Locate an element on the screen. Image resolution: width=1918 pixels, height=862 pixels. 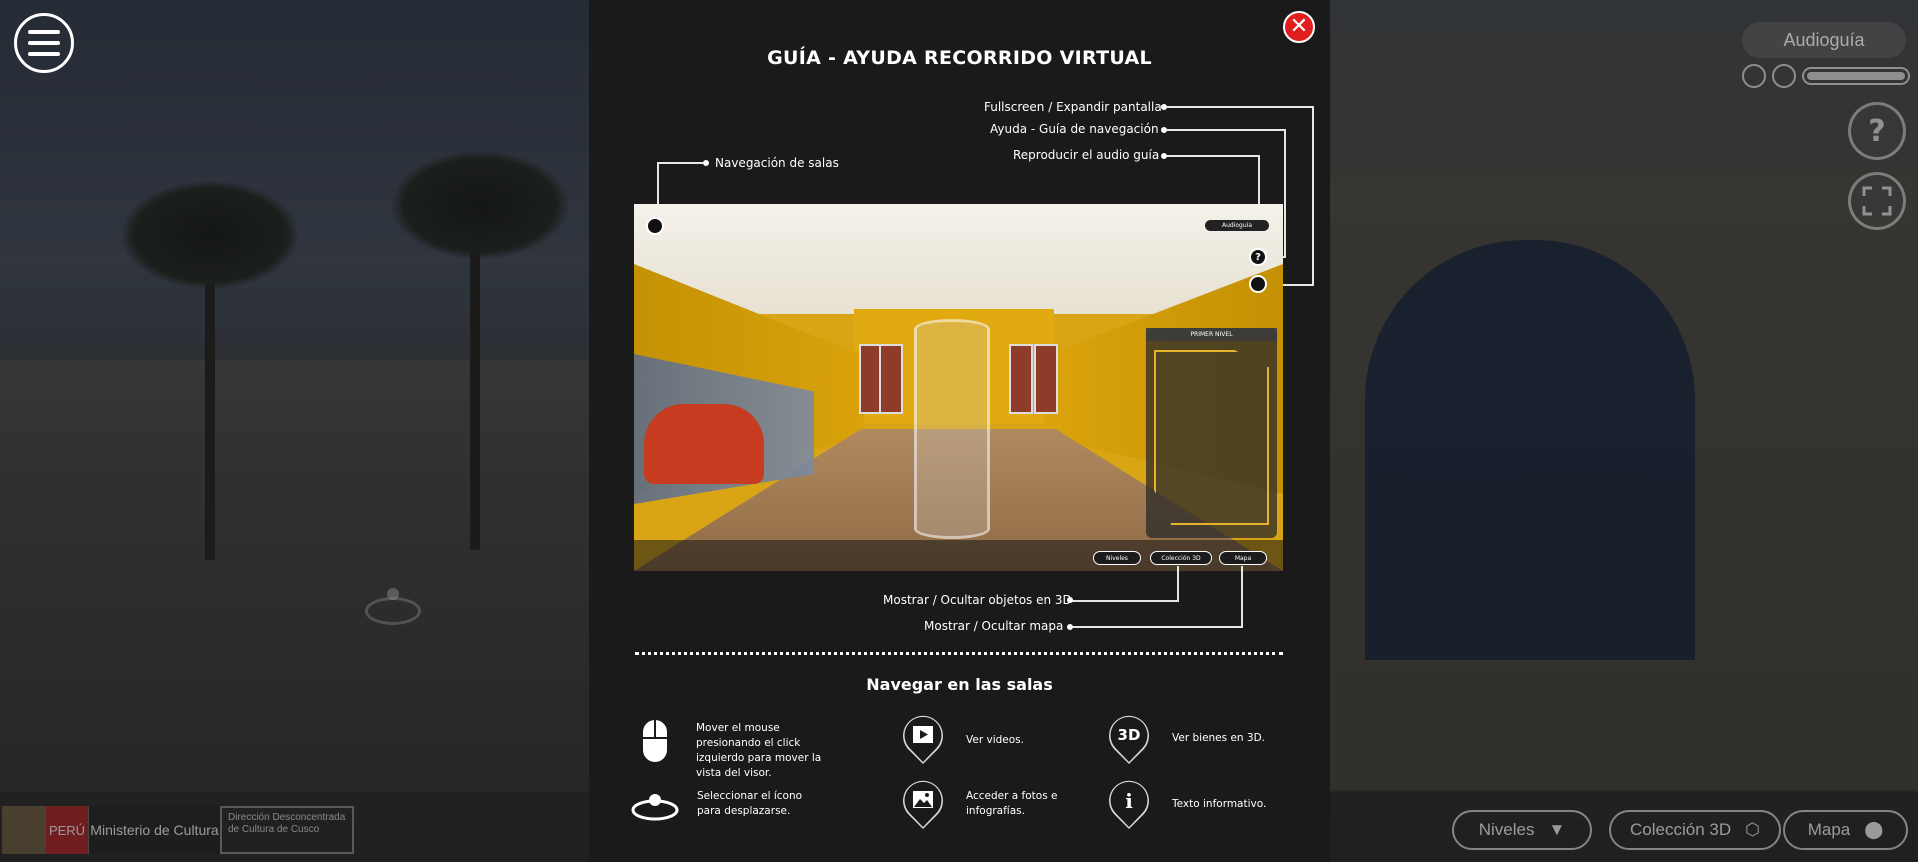
preview-floor-plan is located at coordinates (1211, 437).